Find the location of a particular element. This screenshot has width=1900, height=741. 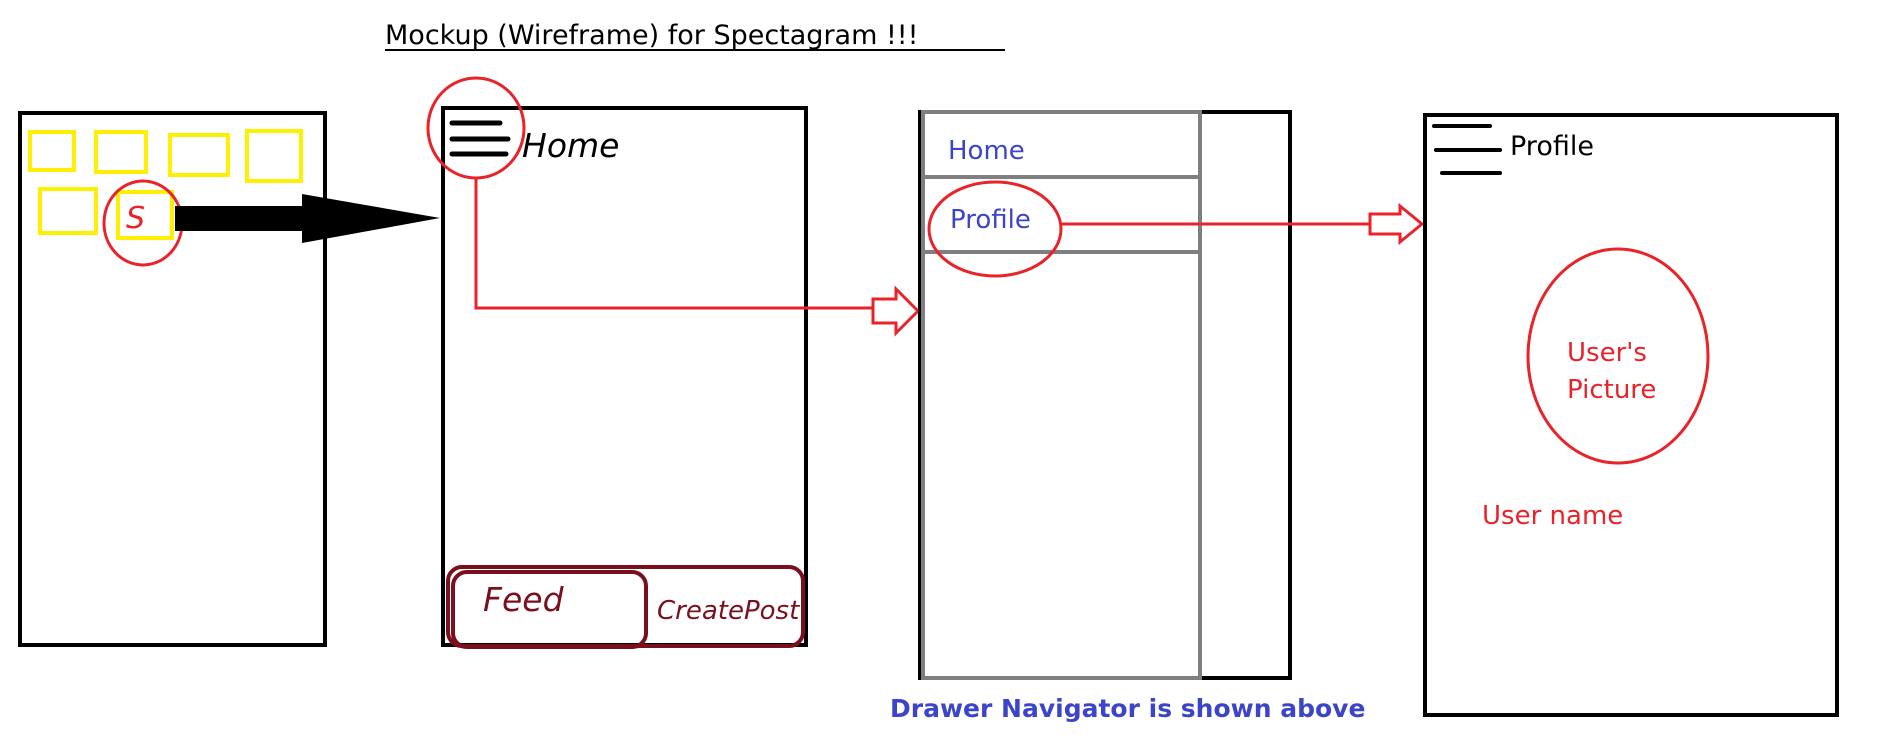

profile-screen-title: Profile is located at coordinates (1552, 146).